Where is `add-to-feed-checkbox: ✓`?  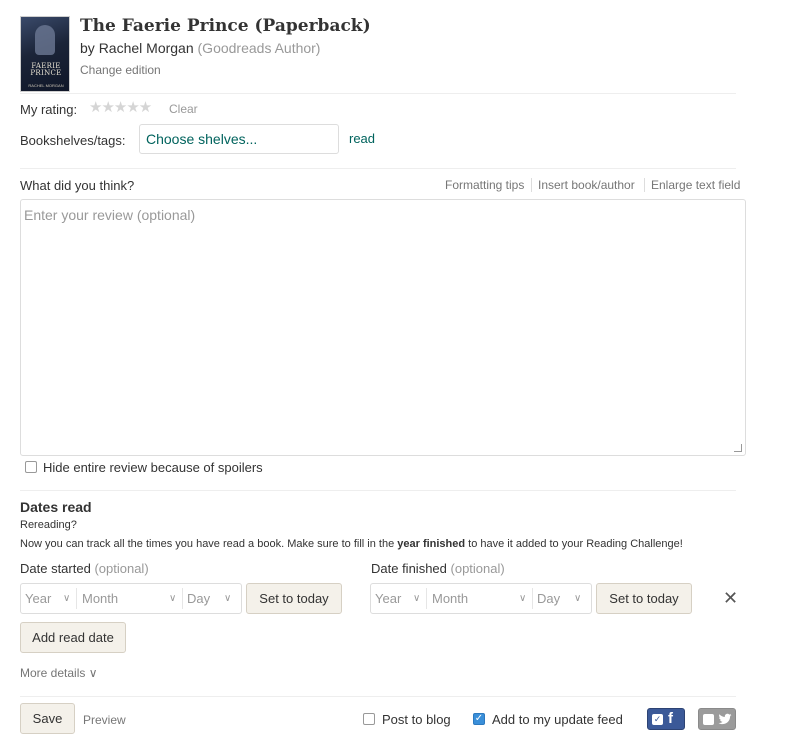
add-to-feed-checkbox: ✓ is located at coordinates (479, 719).